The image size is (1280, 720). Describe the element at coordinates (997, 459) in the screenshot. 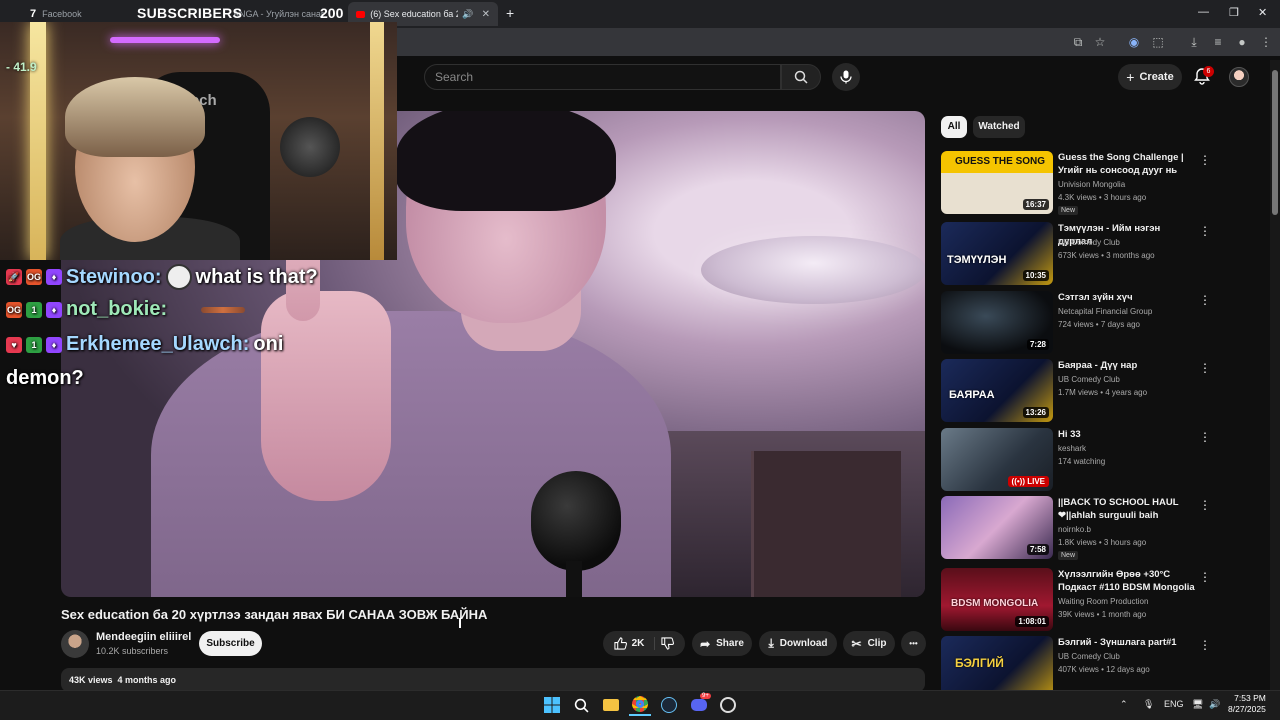

I see `video-thumbnail: ((•)) LIVE` at that location.